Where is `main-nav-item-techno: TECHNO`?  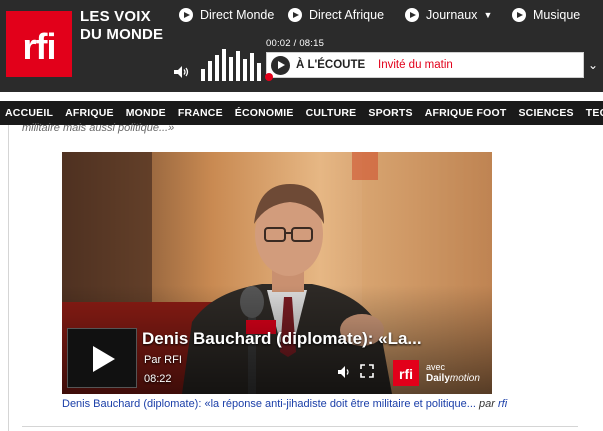 main-nav-item-techno: TECHNO is located at coordinates (591, 113).